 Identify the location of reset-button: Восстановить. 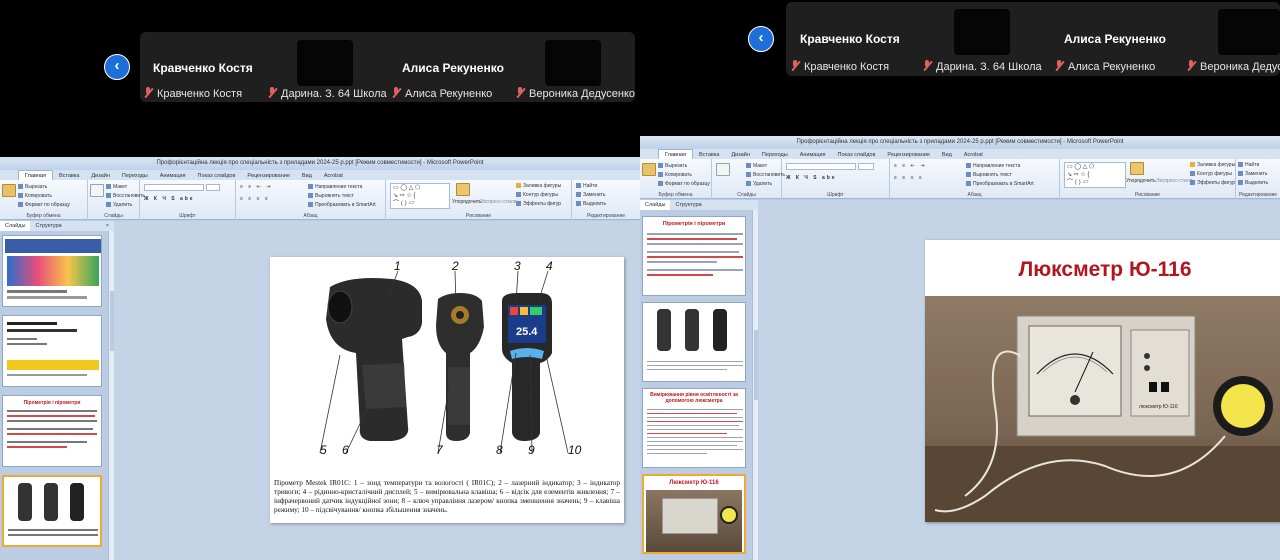
(765, 175).